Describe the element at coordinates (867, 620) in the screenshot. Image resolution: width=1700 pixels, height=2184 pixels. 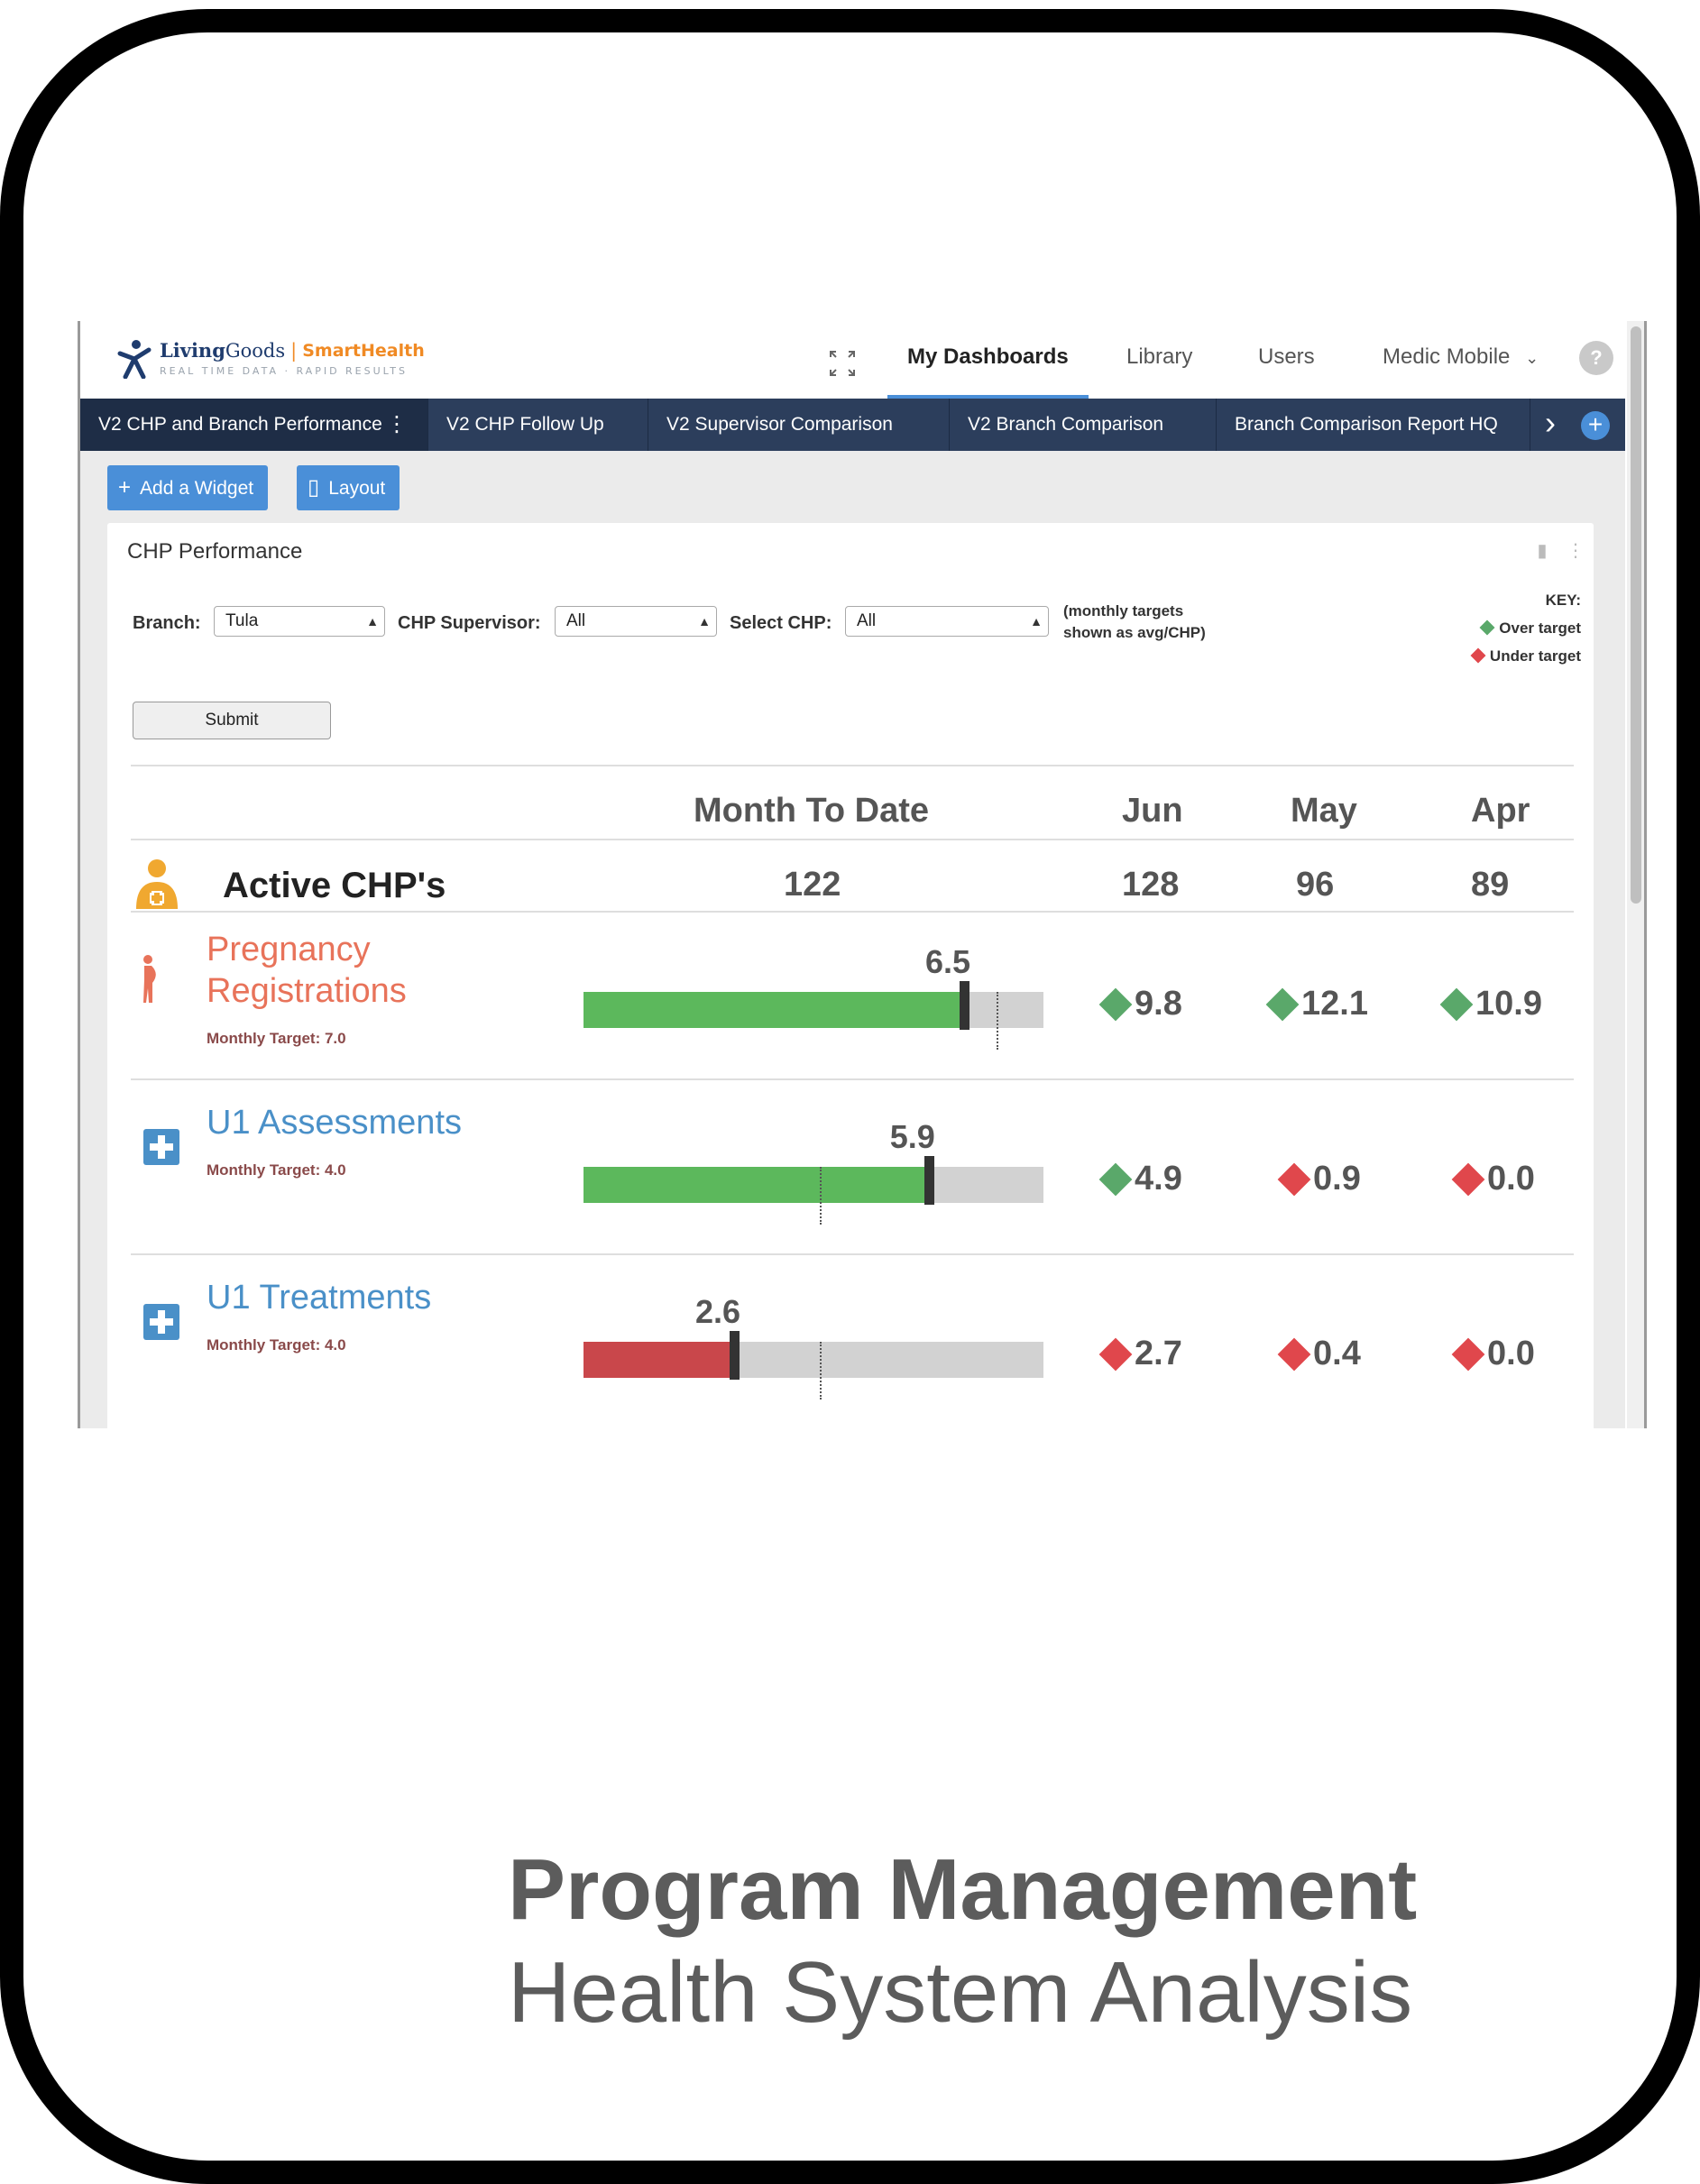
I see `chp-select-value: All` at that location.